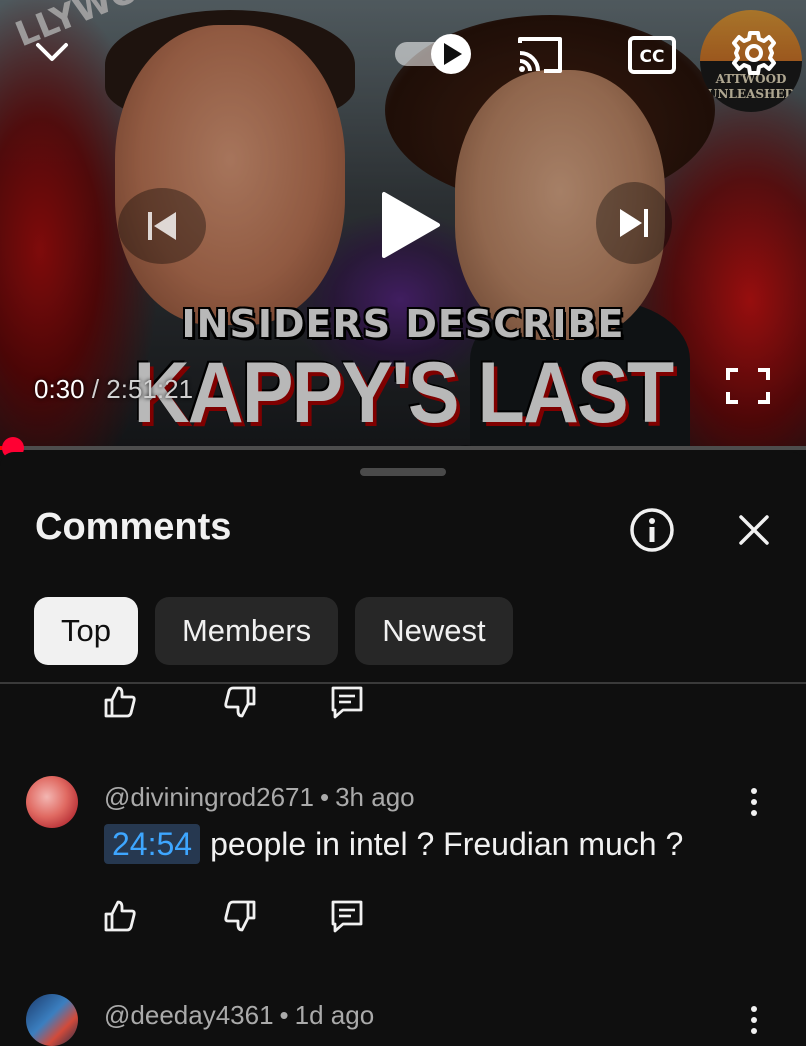 The width and height of the screenshot is (806, 1046). Describe the element at coordinates (86, 631) in the screenshot. I see `chip-top: Top` at that location.